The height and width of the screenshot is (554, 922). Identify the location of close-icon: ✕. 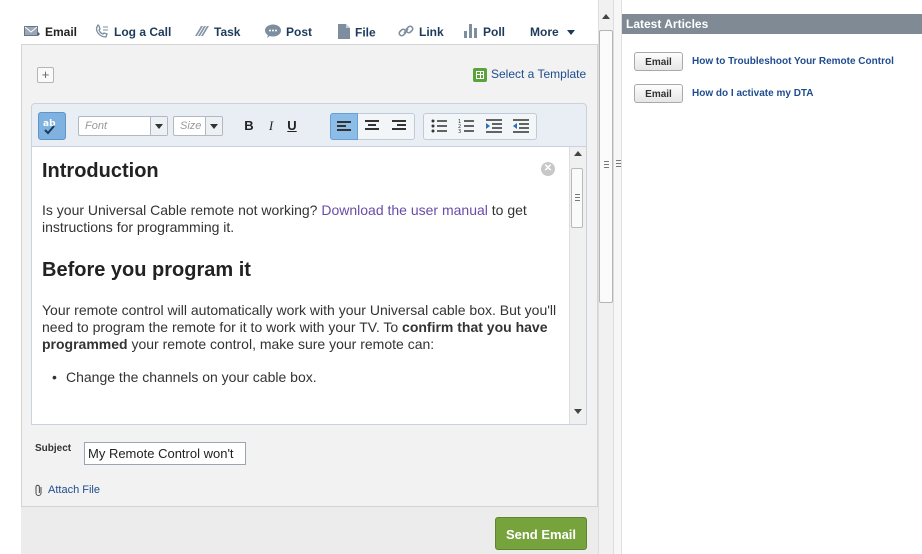
(548, 169).